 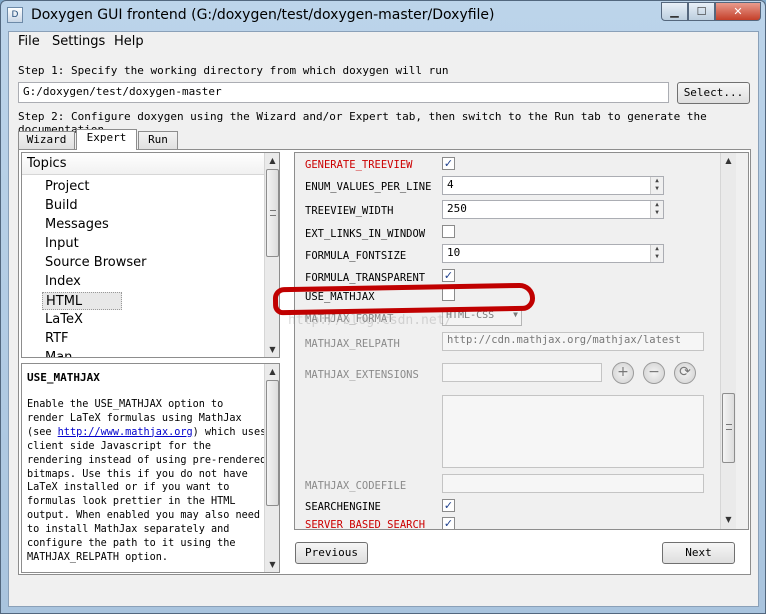 I want to click on spinbox-value: 4, so click(x=450, y=184).